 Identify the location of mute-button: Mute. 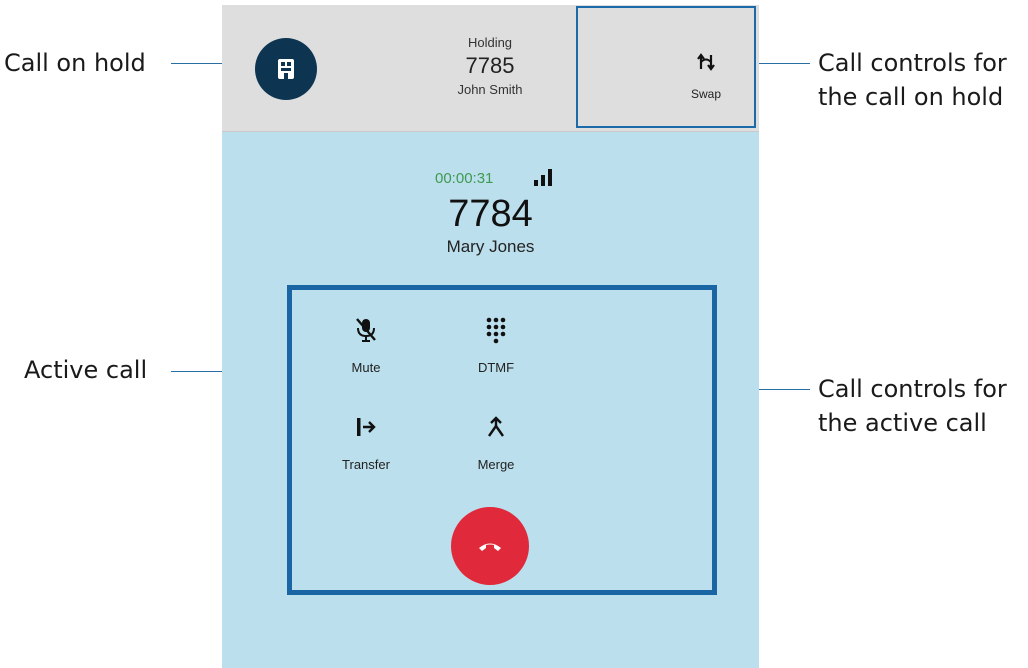
(366, 345).